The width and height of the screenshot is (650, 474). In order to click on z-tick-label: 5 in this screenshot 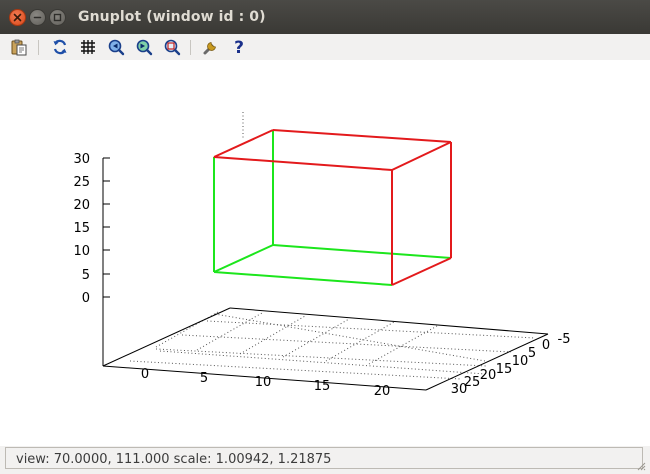, I will do `click(86, 275)`.